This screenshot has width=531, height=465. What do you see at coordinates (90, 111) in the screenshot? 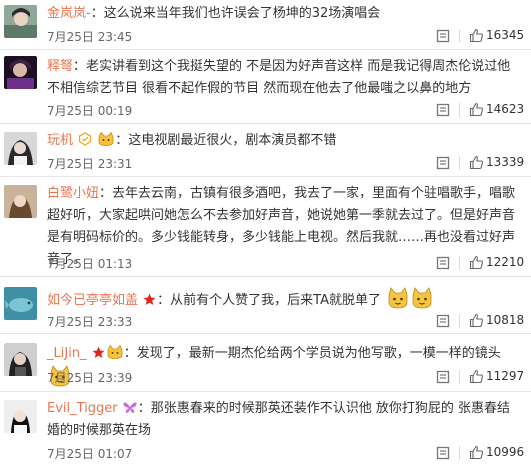
I see `timestamp: 7月25日 00:19` at bounding box center [90, 111].